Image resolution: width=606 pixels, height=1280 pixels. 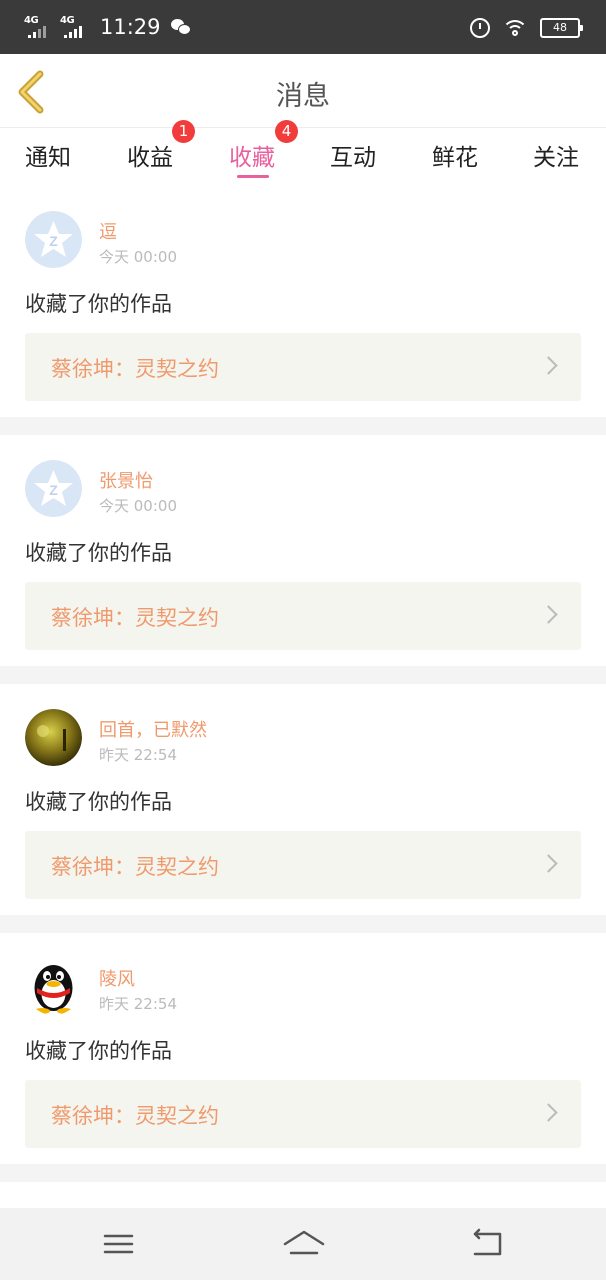 What do you see at coordinates (480, 28) in the screenshot?
I see `alarm-icon` at bounding box center [480, 28].